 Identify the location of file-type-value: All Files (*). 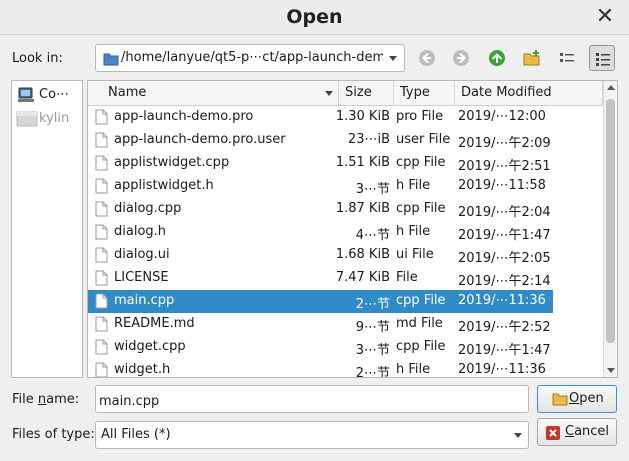
(136, 434).